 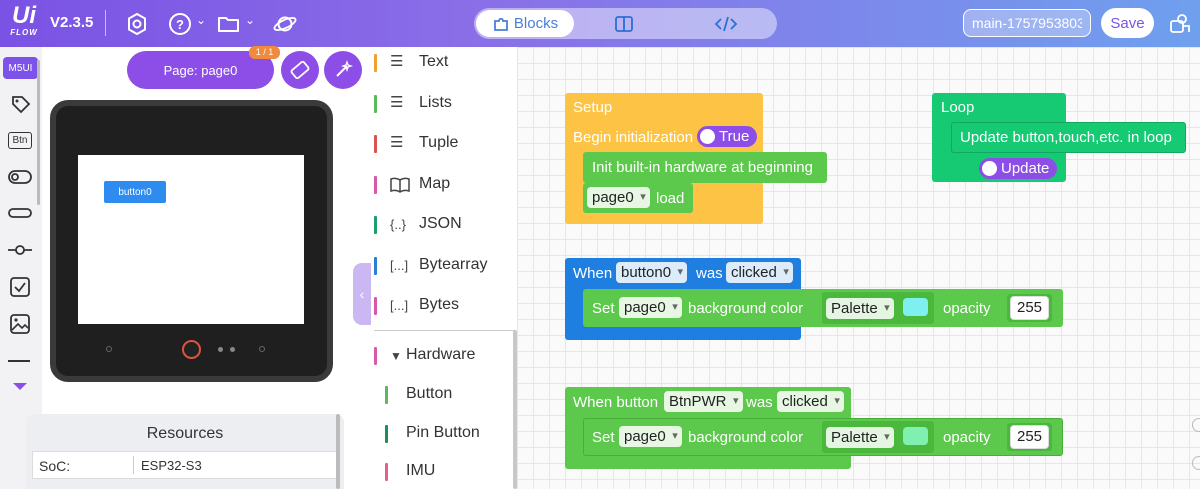 I want to click on wand-icon, so click(x=345, y=68).